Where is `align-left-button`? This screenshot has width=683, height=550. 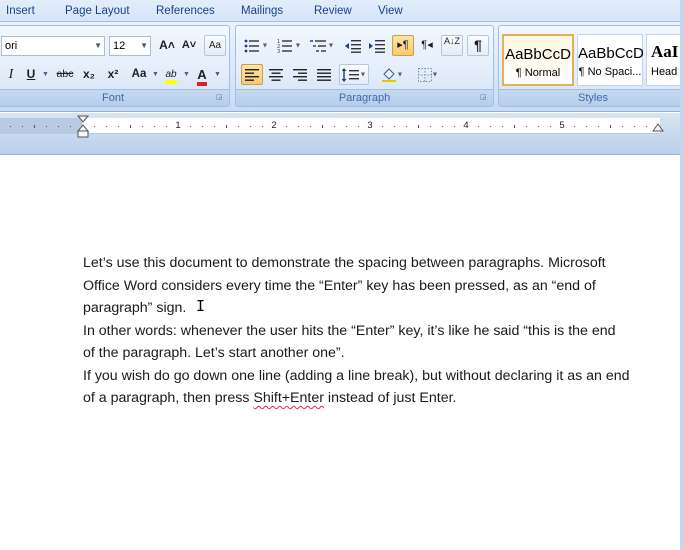 align-left-button is located at coordinates (252, 74).